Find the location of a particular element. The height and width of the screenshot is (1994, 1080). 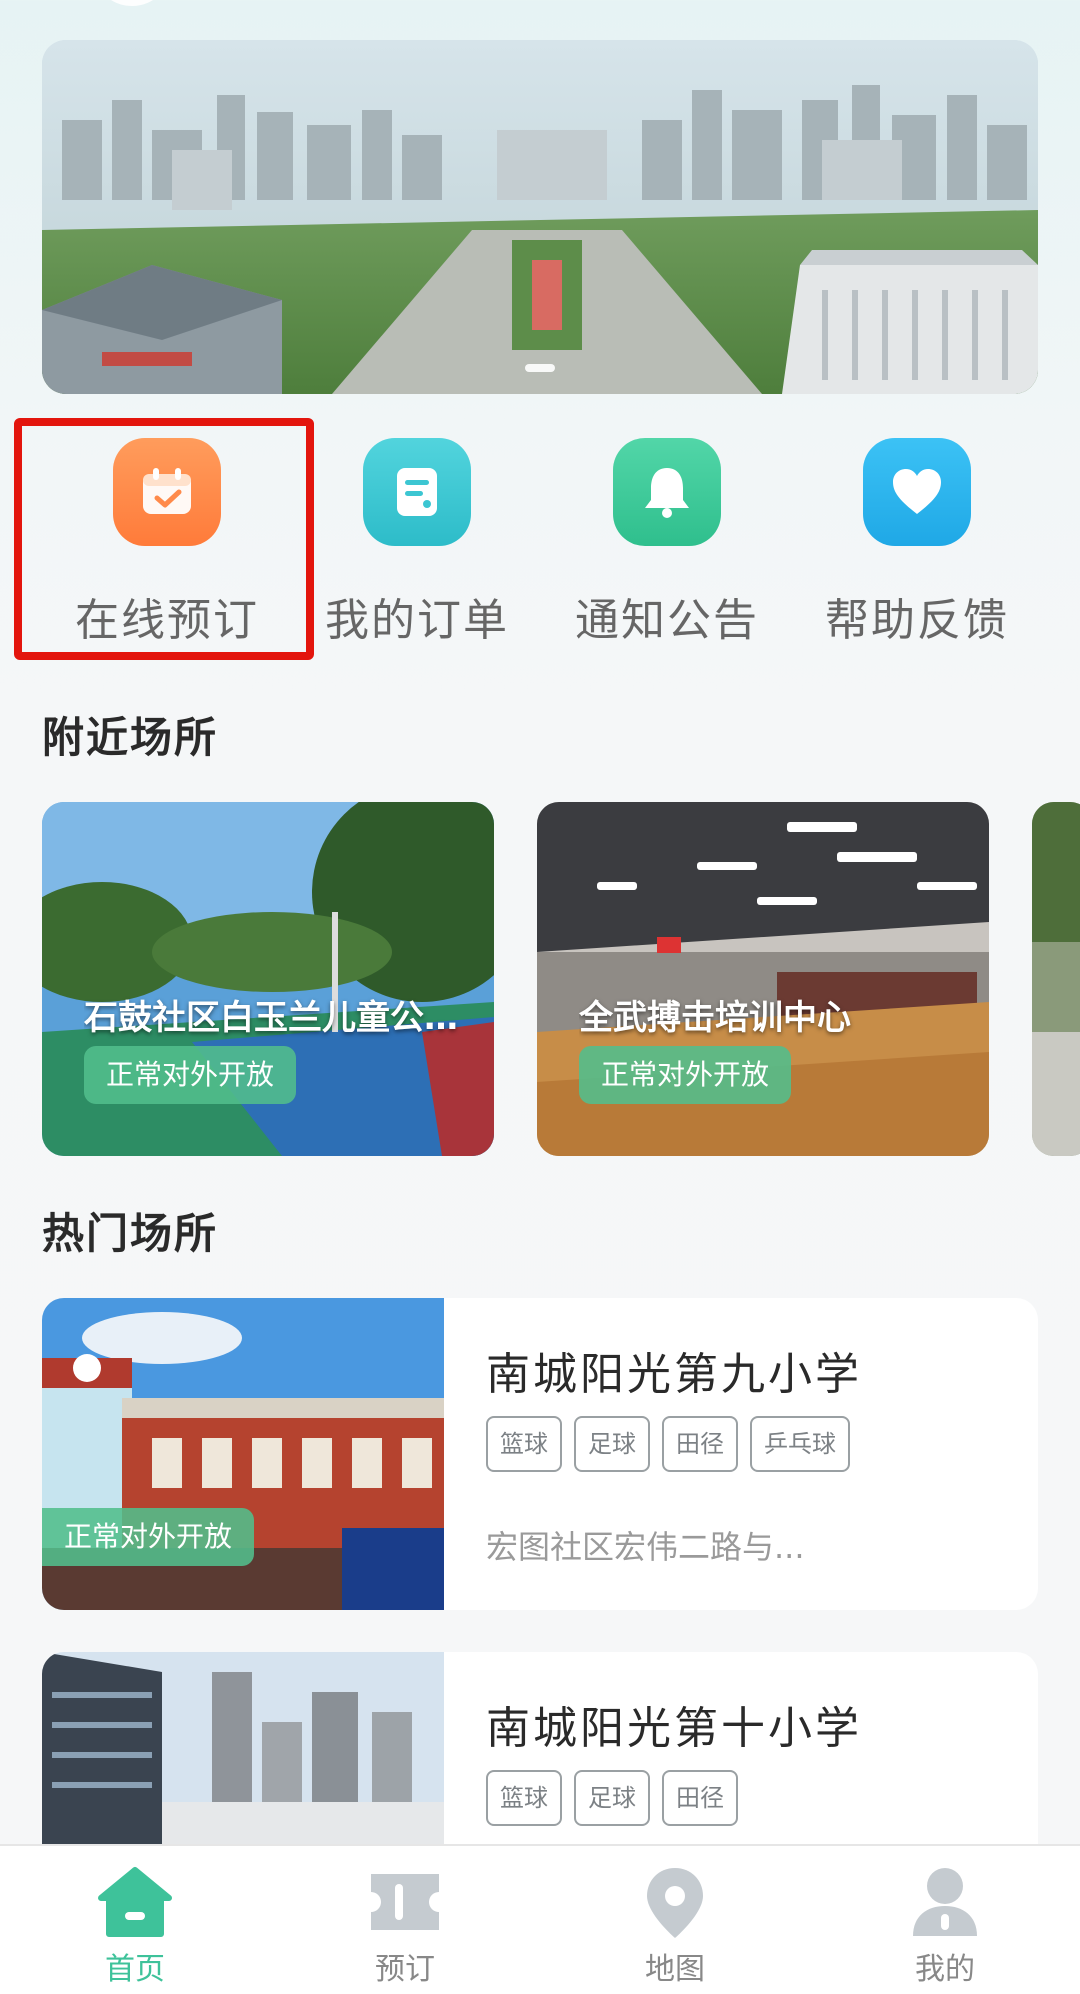

nav-home: 首页 is located at coordinates (135, 1920).